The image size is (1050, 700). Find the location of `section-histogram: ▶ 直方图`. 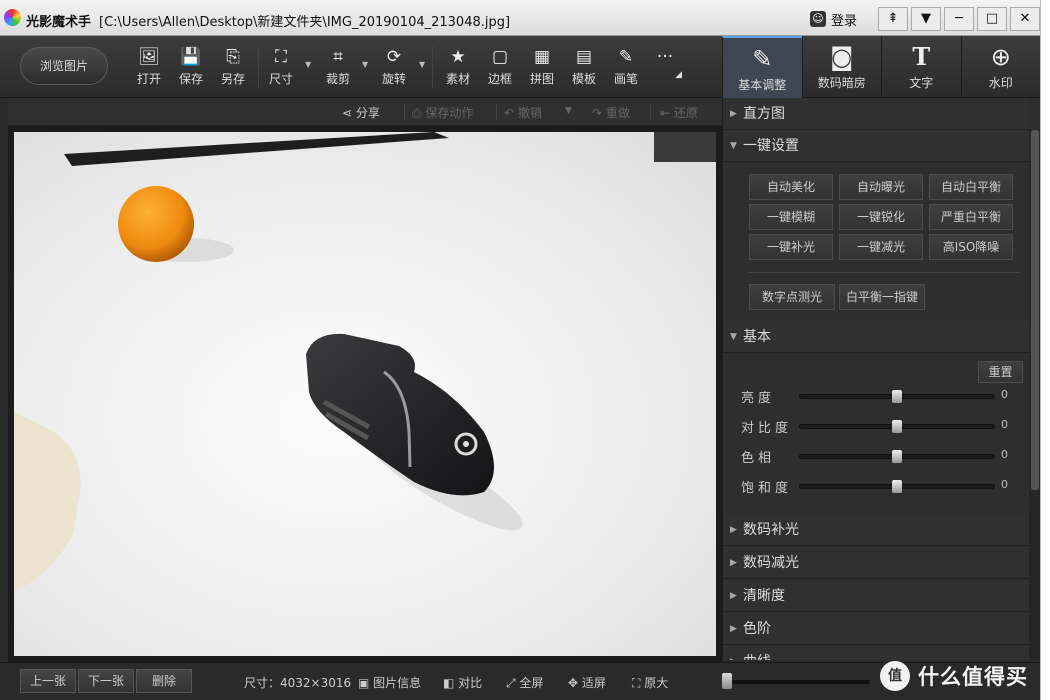

section-histogram: ▶ 直方图 is located at coordinates (876, 114).